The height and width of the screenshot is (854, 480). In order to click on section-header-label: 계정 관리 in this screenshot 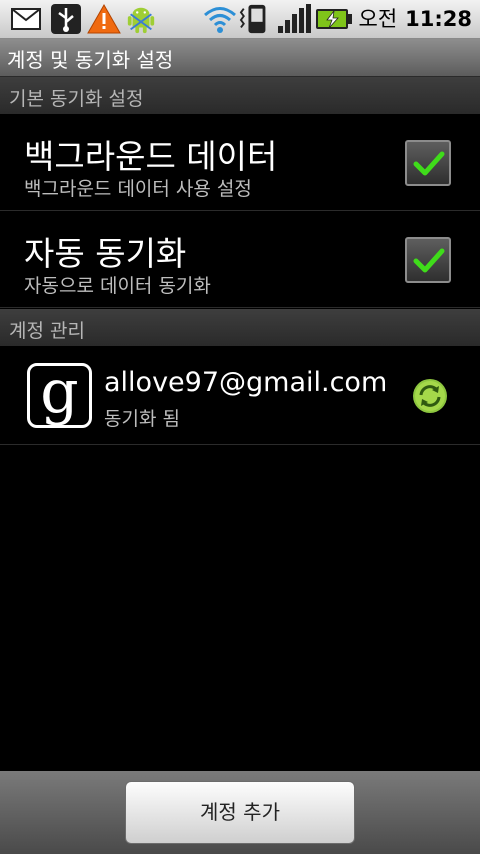, I will do `click(47, 331)`.